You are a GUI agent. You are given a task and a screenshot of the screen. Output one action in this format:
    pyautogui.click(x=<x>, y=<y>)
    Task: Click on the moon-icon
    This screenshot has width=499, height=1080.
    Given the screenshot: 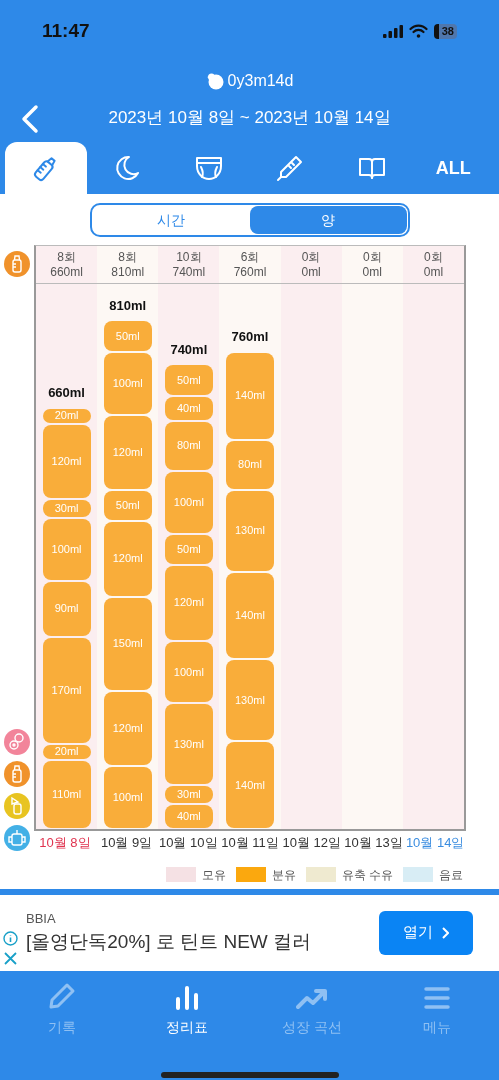 What is the action you would take?
    pyautogui.click(x=127, y=168)
    